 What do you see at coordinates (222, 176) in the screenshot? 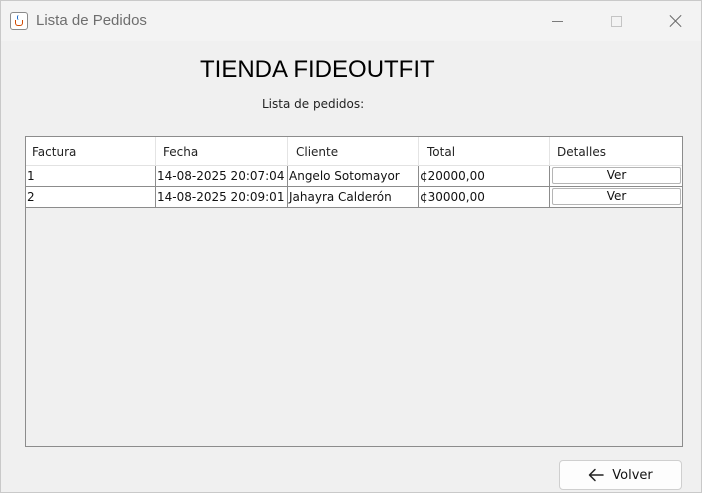
I see `cell-fecha: 14-08-2025 20:07:04` at bounding box center [222, 176].